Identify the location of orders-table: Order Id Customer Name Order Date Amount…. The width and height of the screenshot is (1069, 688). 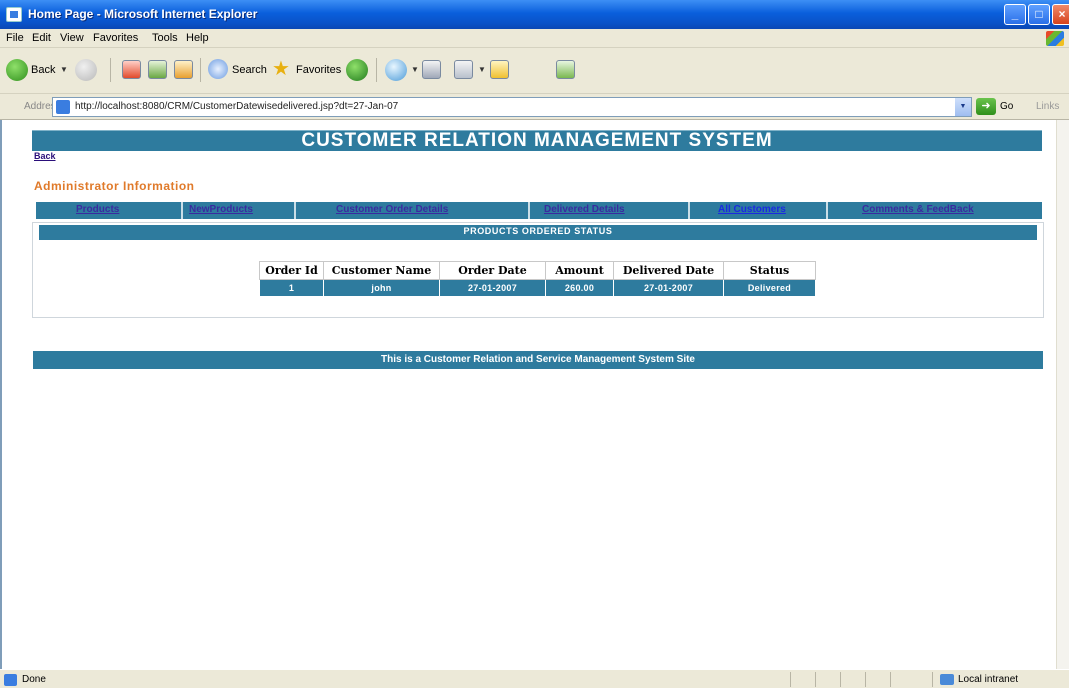
(537, 279).